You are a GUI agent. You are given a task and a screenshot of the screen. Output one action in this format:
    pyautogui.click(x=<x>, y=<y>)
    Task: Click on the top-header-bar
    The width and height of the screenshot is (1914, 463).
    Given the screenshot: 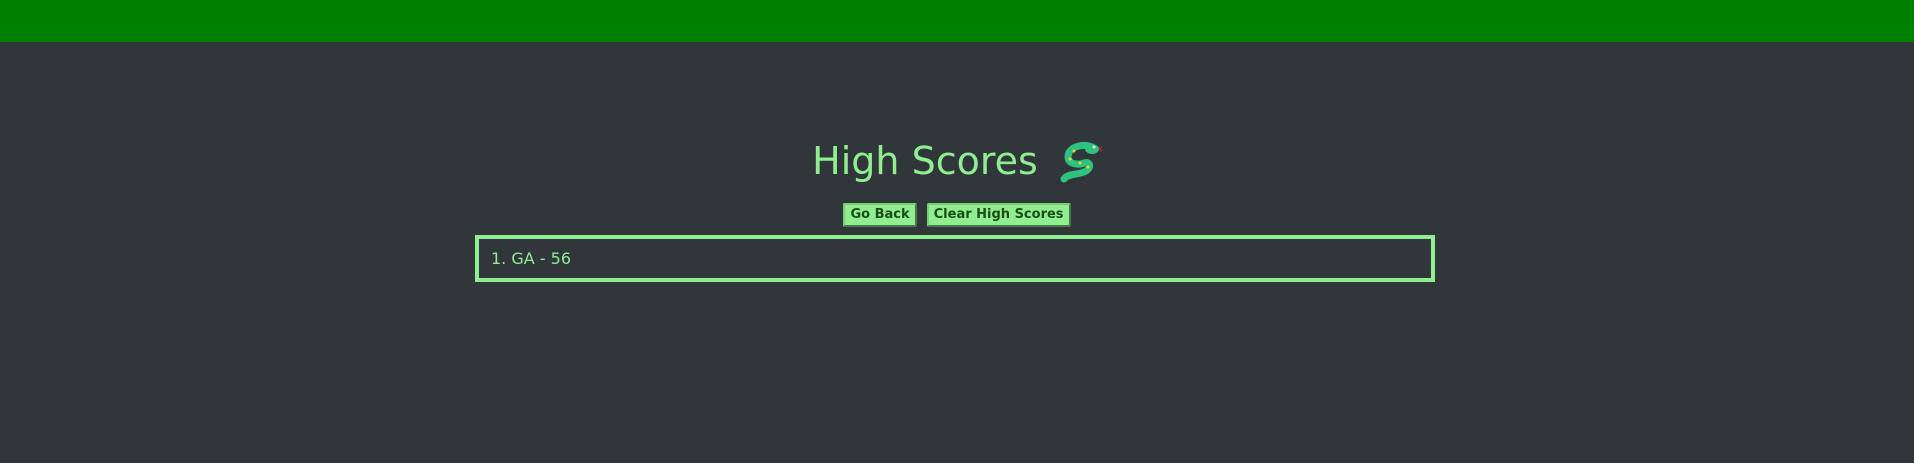 What is the action you would take?
    pyautogui.click(x=957, y=21)
    